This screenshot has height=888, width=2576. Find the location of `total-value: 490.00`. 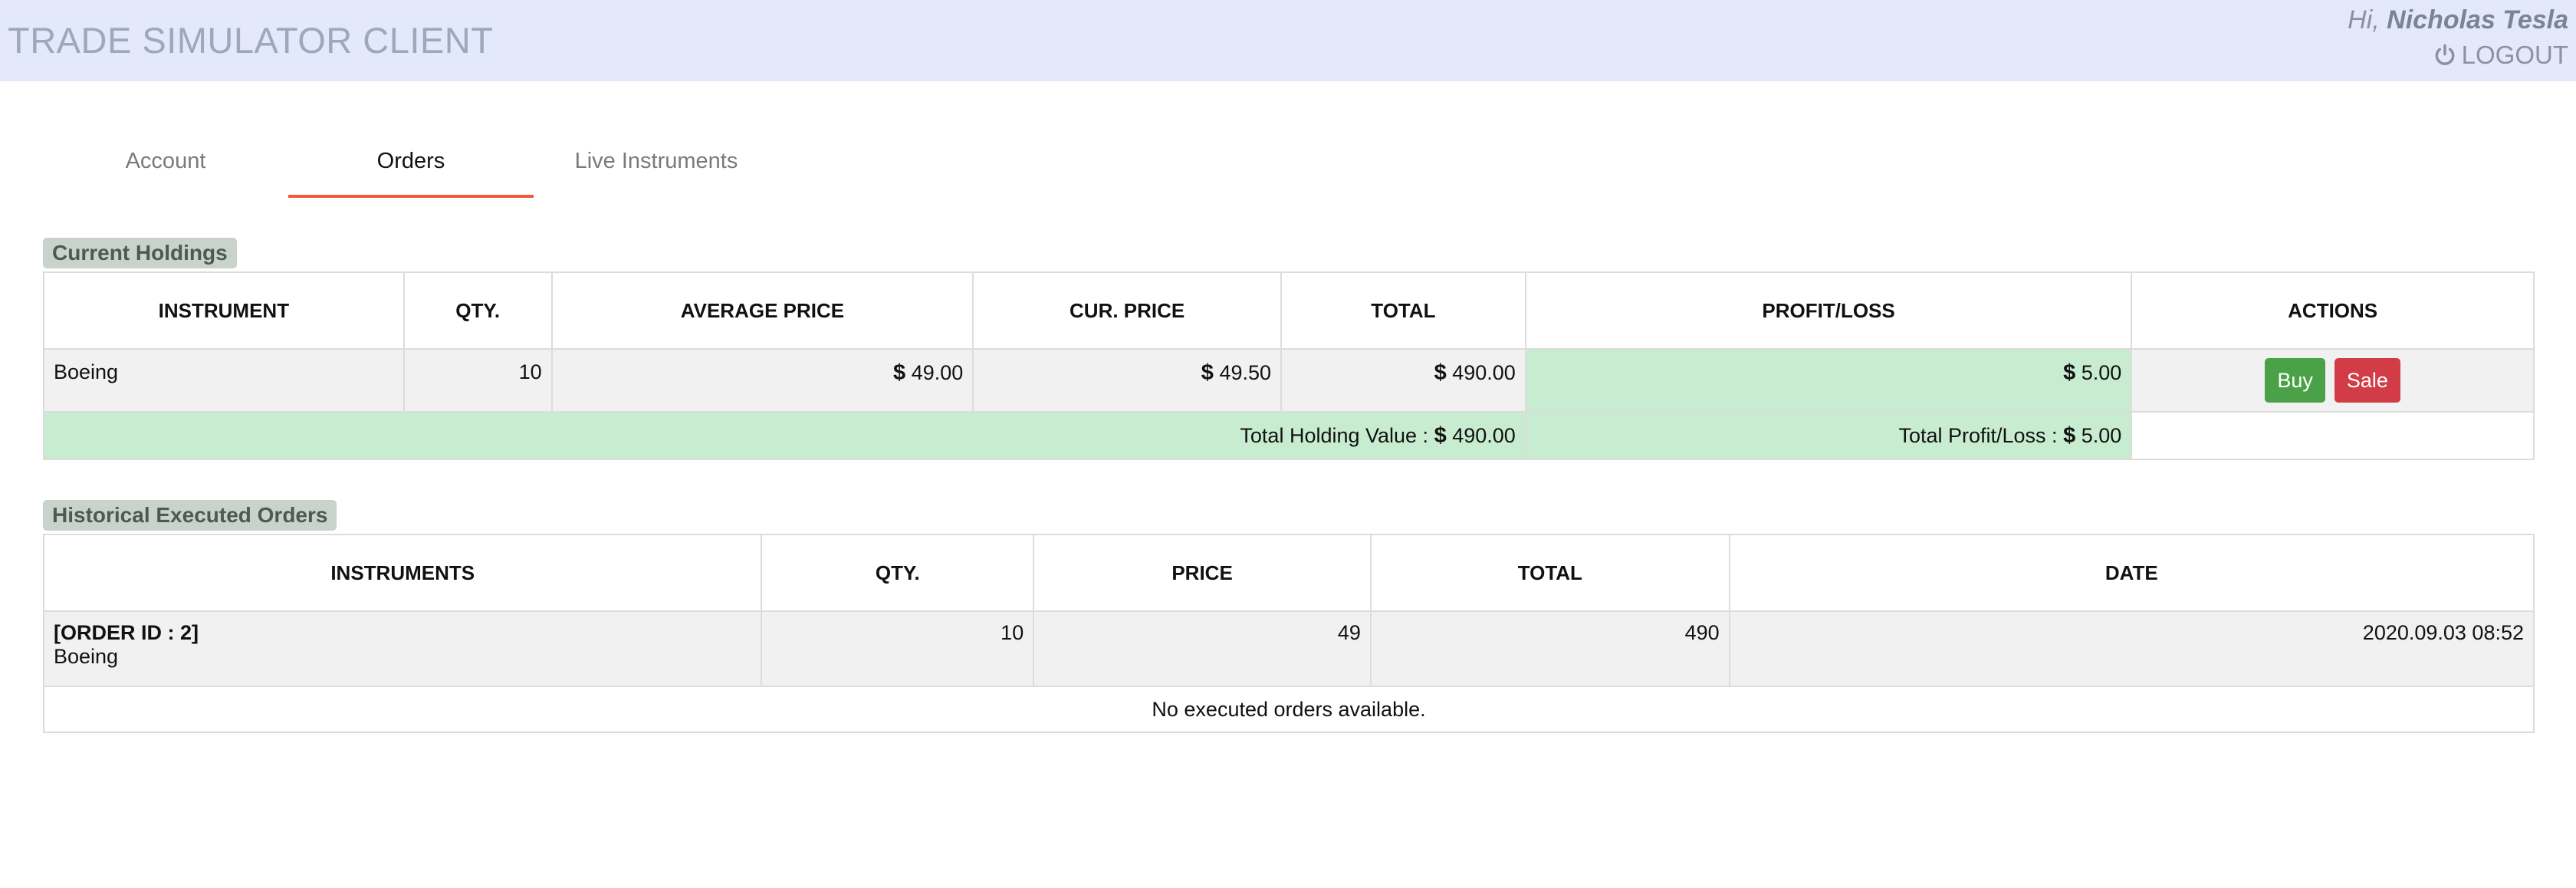

total-value: 490.00 is located at coordinates (1484, 372).